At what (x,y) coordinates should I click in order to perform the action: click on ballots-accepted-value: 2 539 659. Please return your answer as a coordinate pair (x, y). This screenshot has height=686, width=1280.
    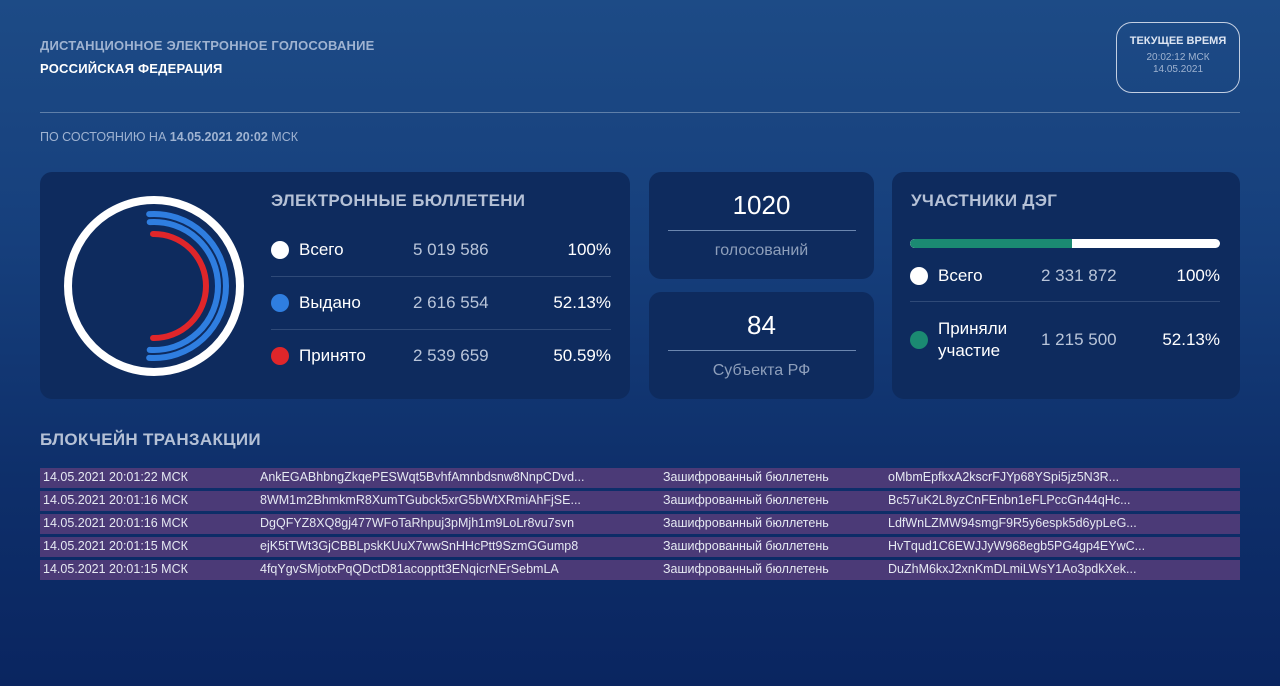
    Looking at the image, I should click on (451, 355).